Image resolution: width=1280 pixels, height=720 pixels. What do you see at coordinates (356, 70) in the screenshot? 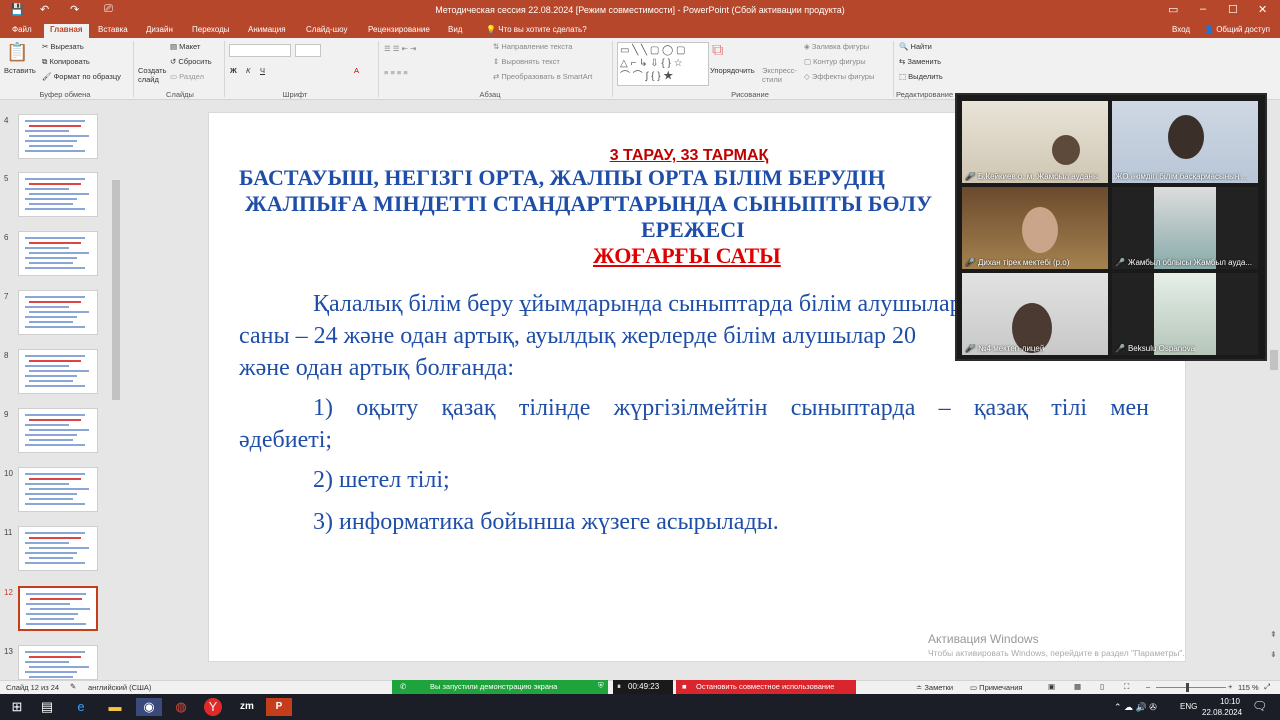
I see `font-color-button: A` at bounding box center [356, 70].